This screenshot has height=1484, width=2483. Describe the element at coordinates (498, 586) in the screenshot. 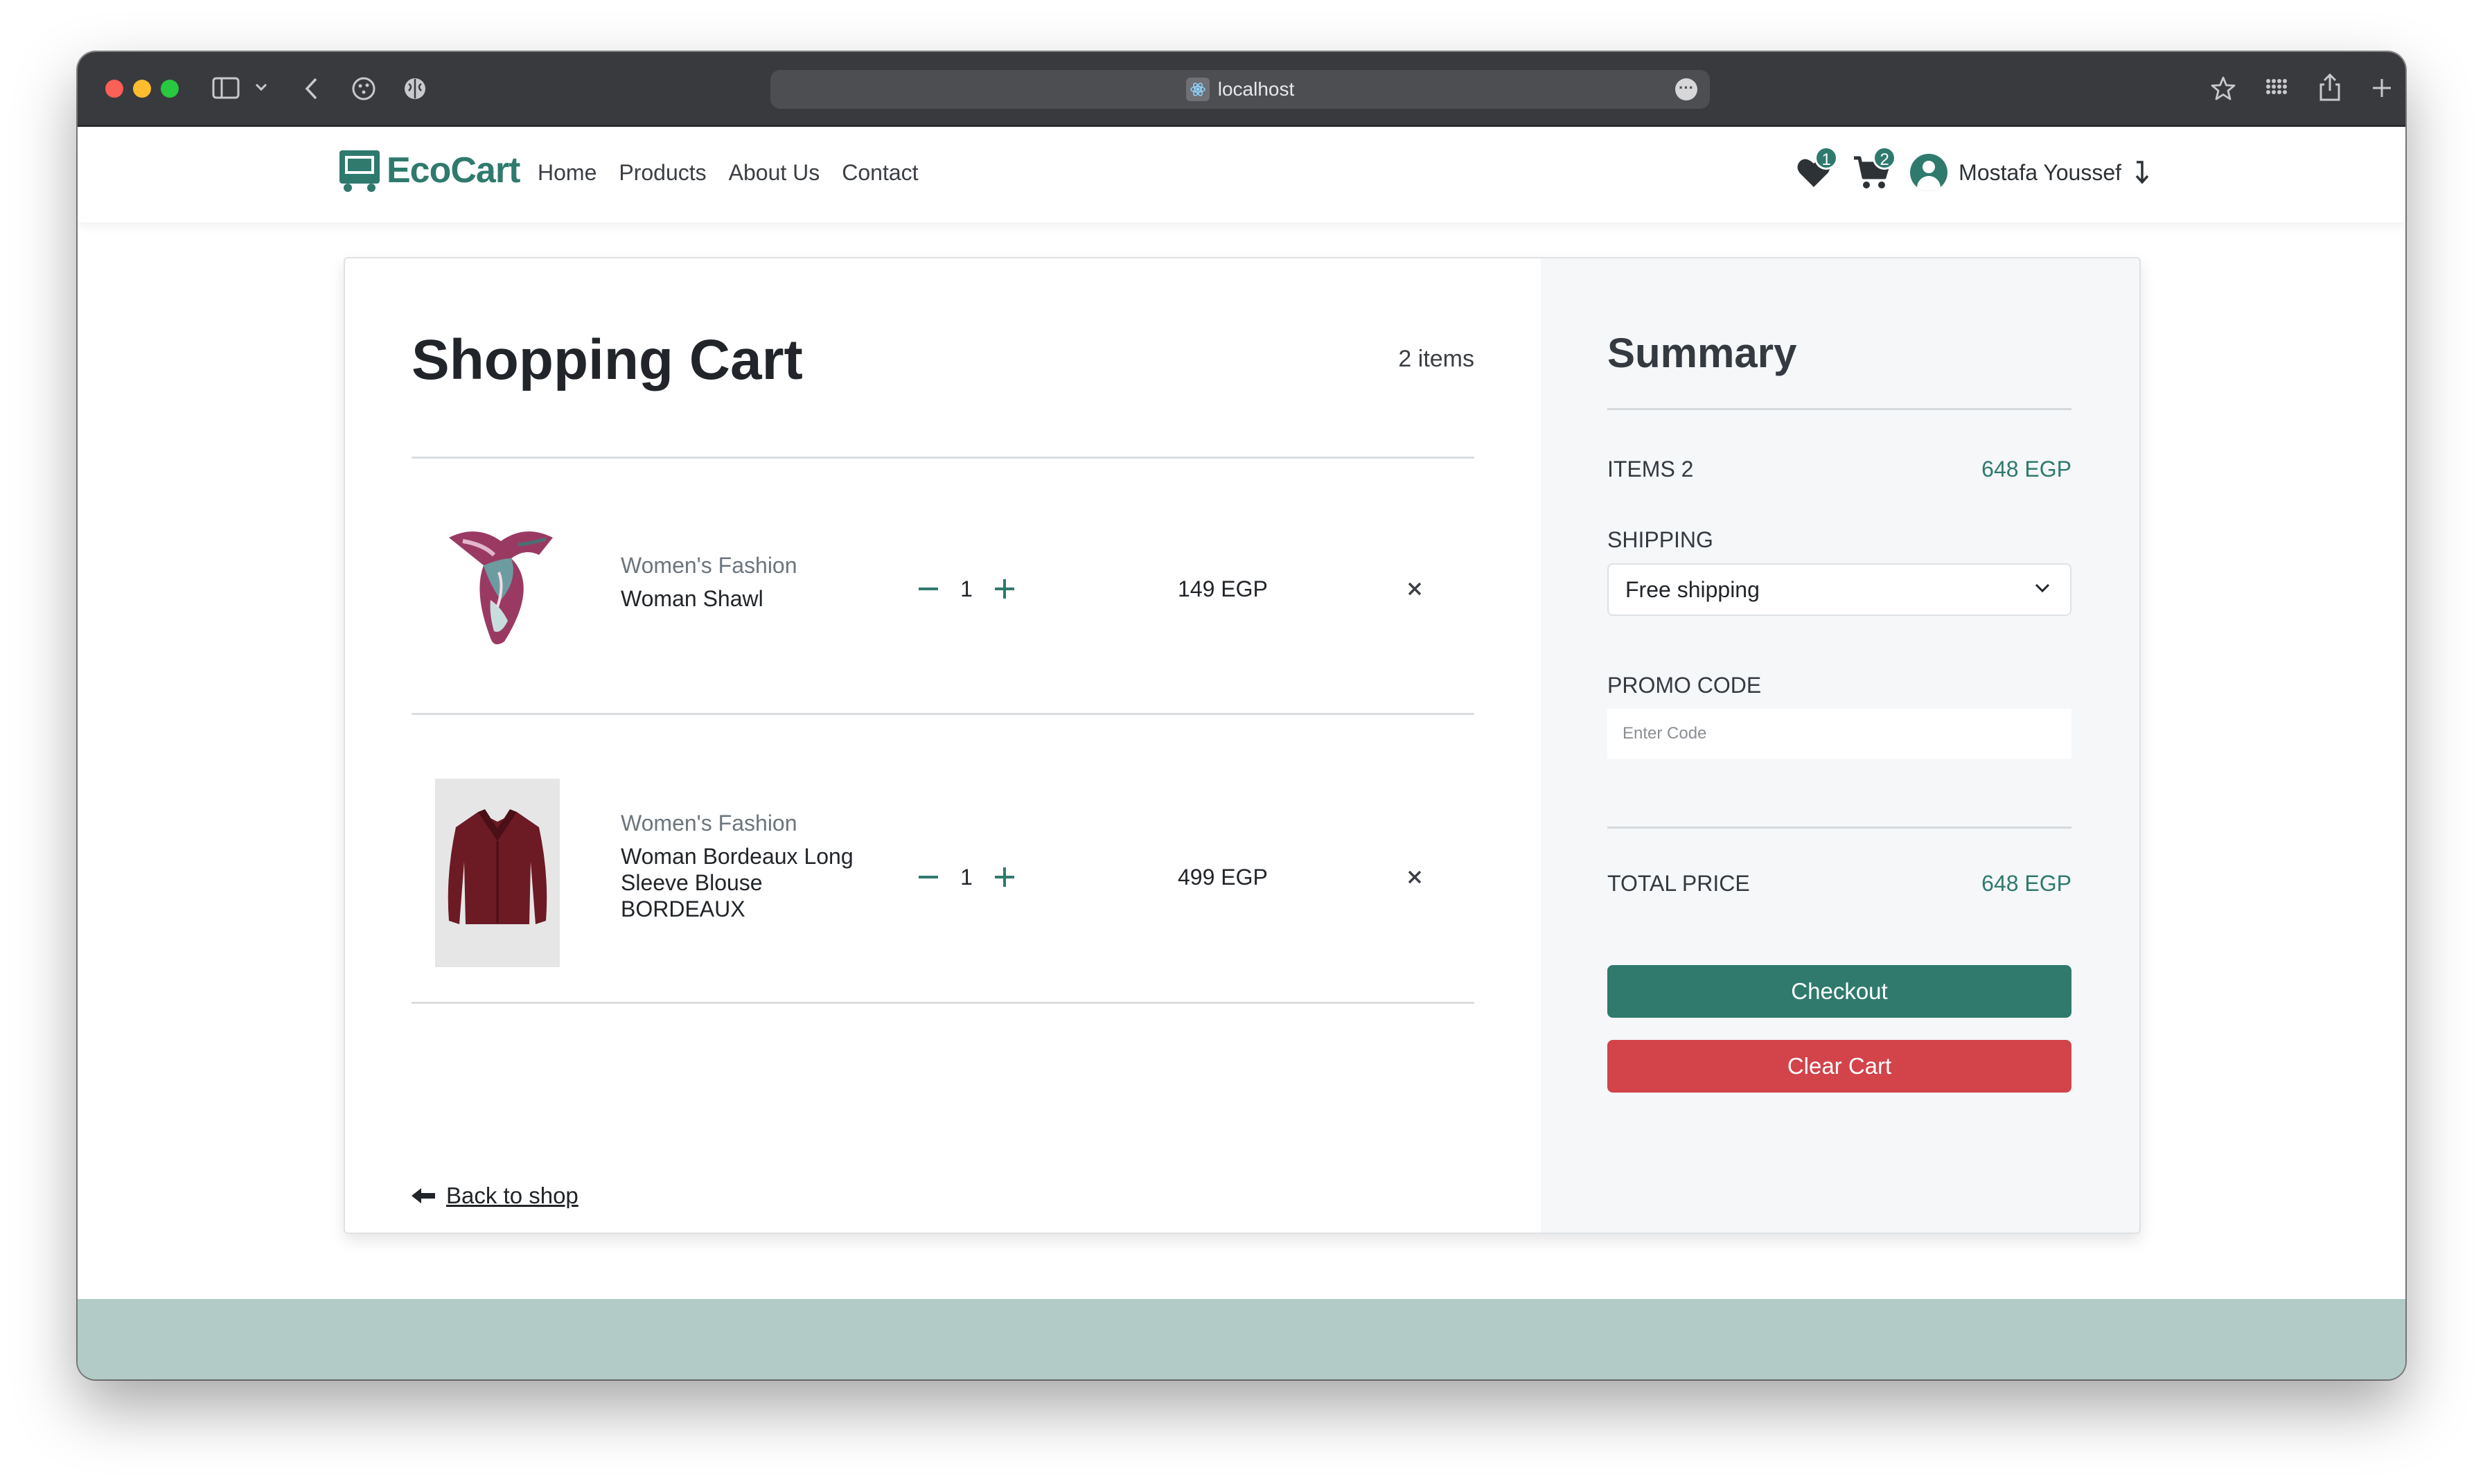

I see `product-image-shawl` at that location.